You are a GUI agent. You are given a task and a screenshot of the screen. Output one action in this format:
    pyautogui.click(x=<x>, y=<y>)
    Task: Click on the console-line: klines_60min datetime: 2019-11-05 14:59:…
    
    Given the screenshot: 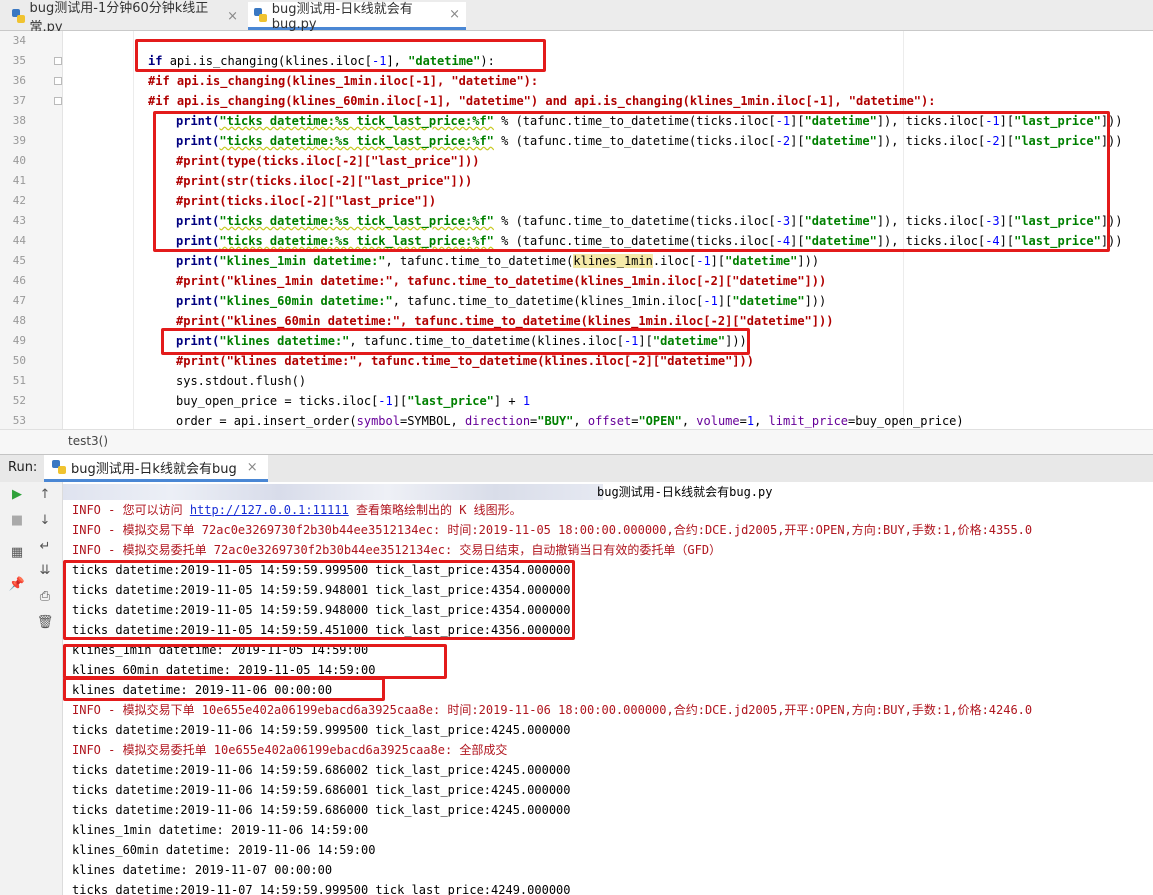 What is the action you would take?
    pyautogui.click(x=224, y=670)
    